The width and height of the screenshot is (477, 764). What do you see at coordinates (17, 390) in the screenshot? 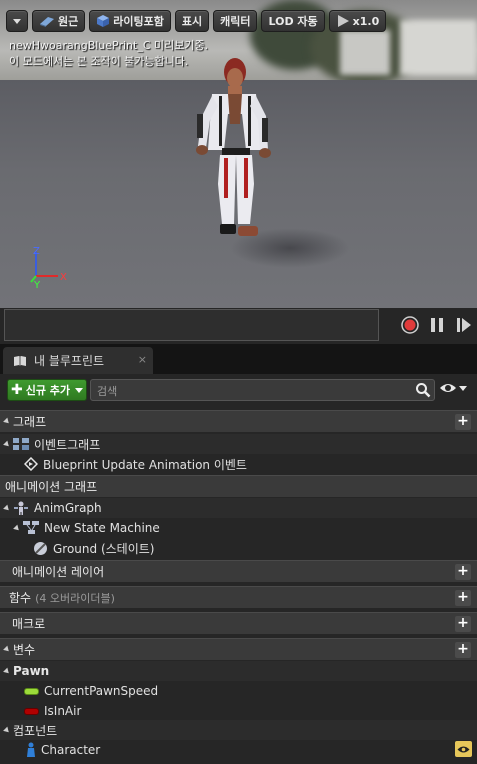
I see `plus-icon: ✚` at bounding box center [17, 390].